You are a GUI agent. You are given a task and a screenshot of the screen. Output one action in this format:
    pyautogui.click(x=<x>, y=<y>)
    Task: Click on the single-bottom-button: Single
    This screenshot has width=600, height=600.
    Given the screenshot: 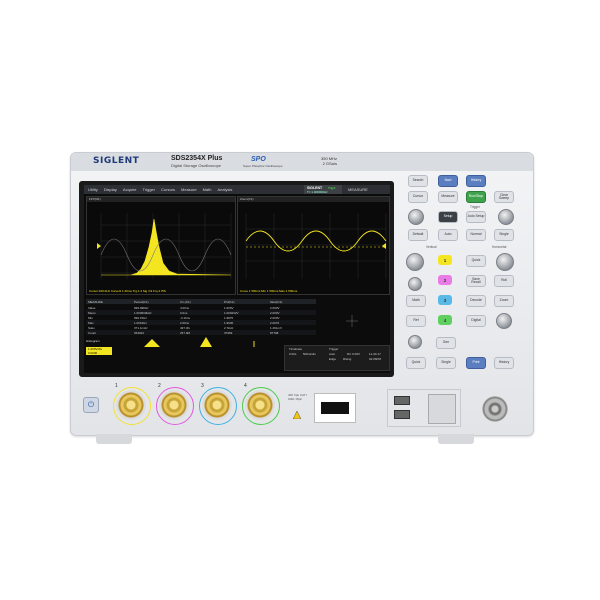 What is the action you would take?
    pyautogui.click(x=446, y=363)
    